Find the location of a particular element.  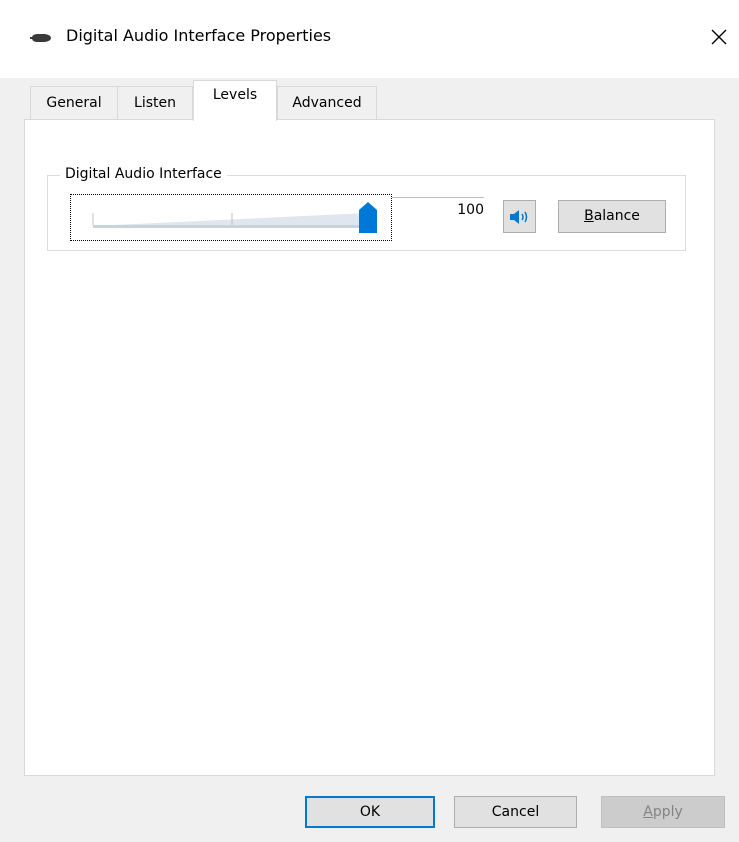

tab-levels: Levels is located at coordinates (235, 100).